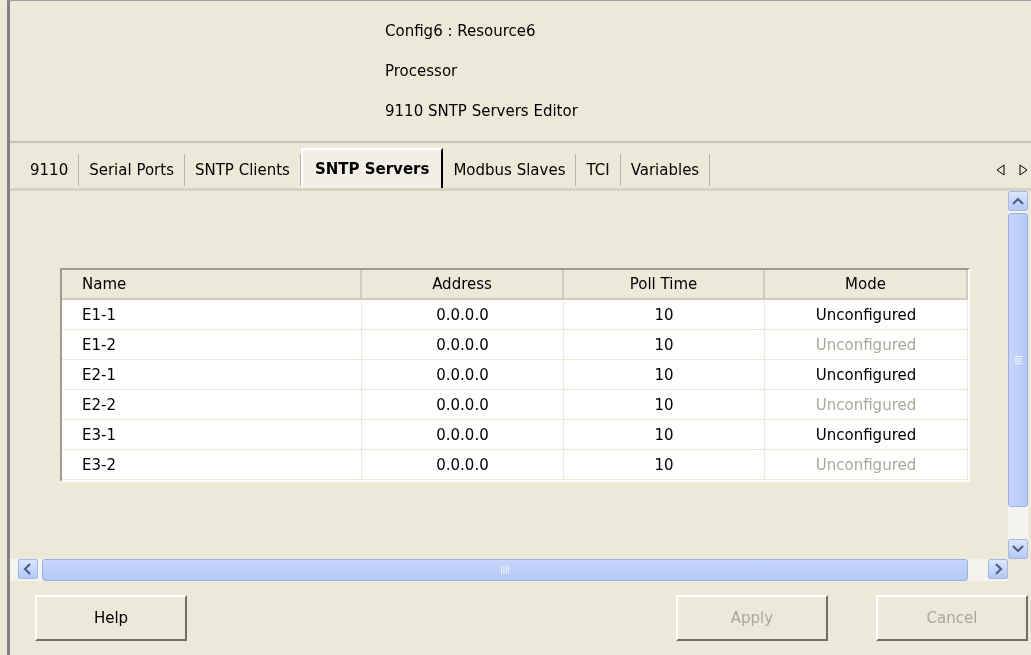 This screenshot has height=655, width=1031. I want to click on table-cell: E2-2, so click(212, 405).